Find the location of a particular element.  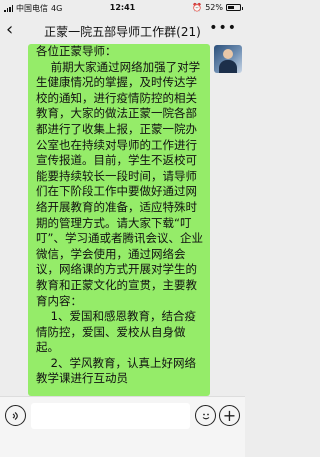

input-row: + is located at coordinates (122, 418).